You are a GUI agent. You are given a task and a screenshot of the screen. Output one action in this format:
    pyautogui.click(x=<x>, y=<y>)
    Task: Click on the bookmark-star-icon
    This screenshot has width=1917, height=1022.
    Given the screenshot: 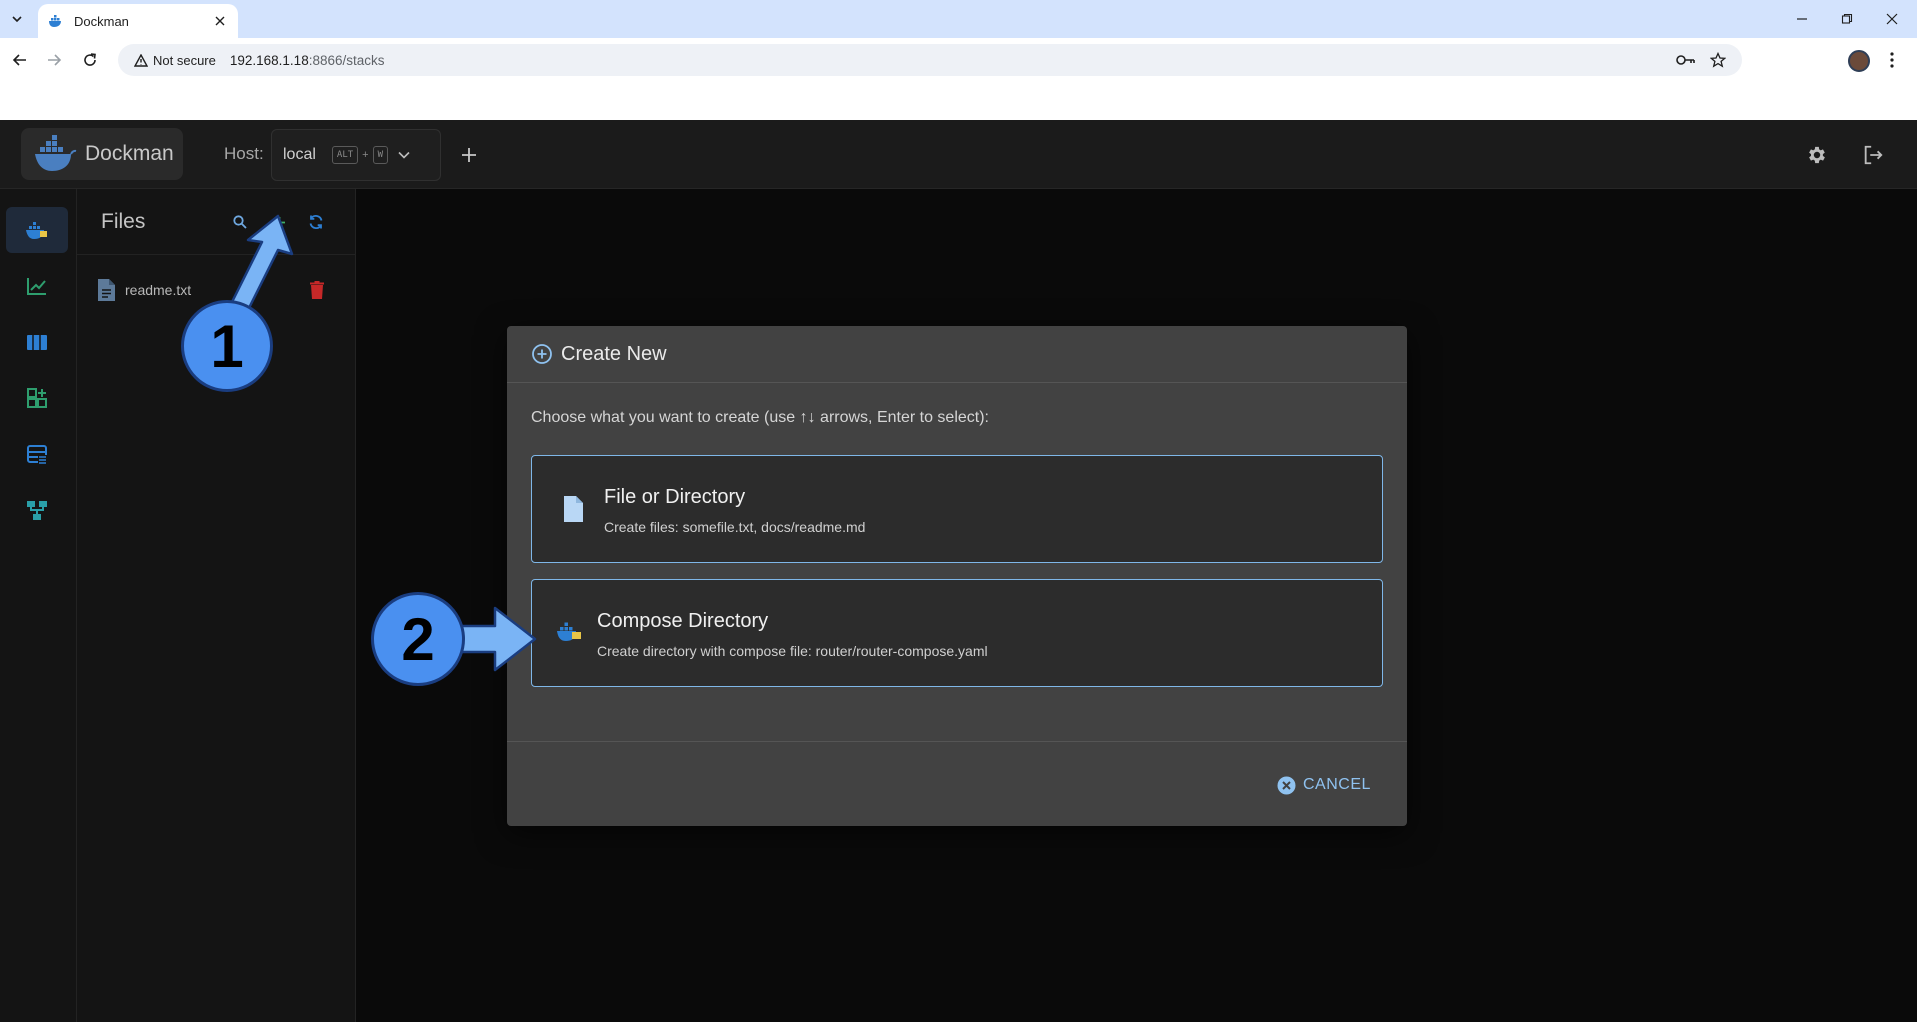 What is the action you would take?
    pyautogui.click(x=1718, y=60)
    